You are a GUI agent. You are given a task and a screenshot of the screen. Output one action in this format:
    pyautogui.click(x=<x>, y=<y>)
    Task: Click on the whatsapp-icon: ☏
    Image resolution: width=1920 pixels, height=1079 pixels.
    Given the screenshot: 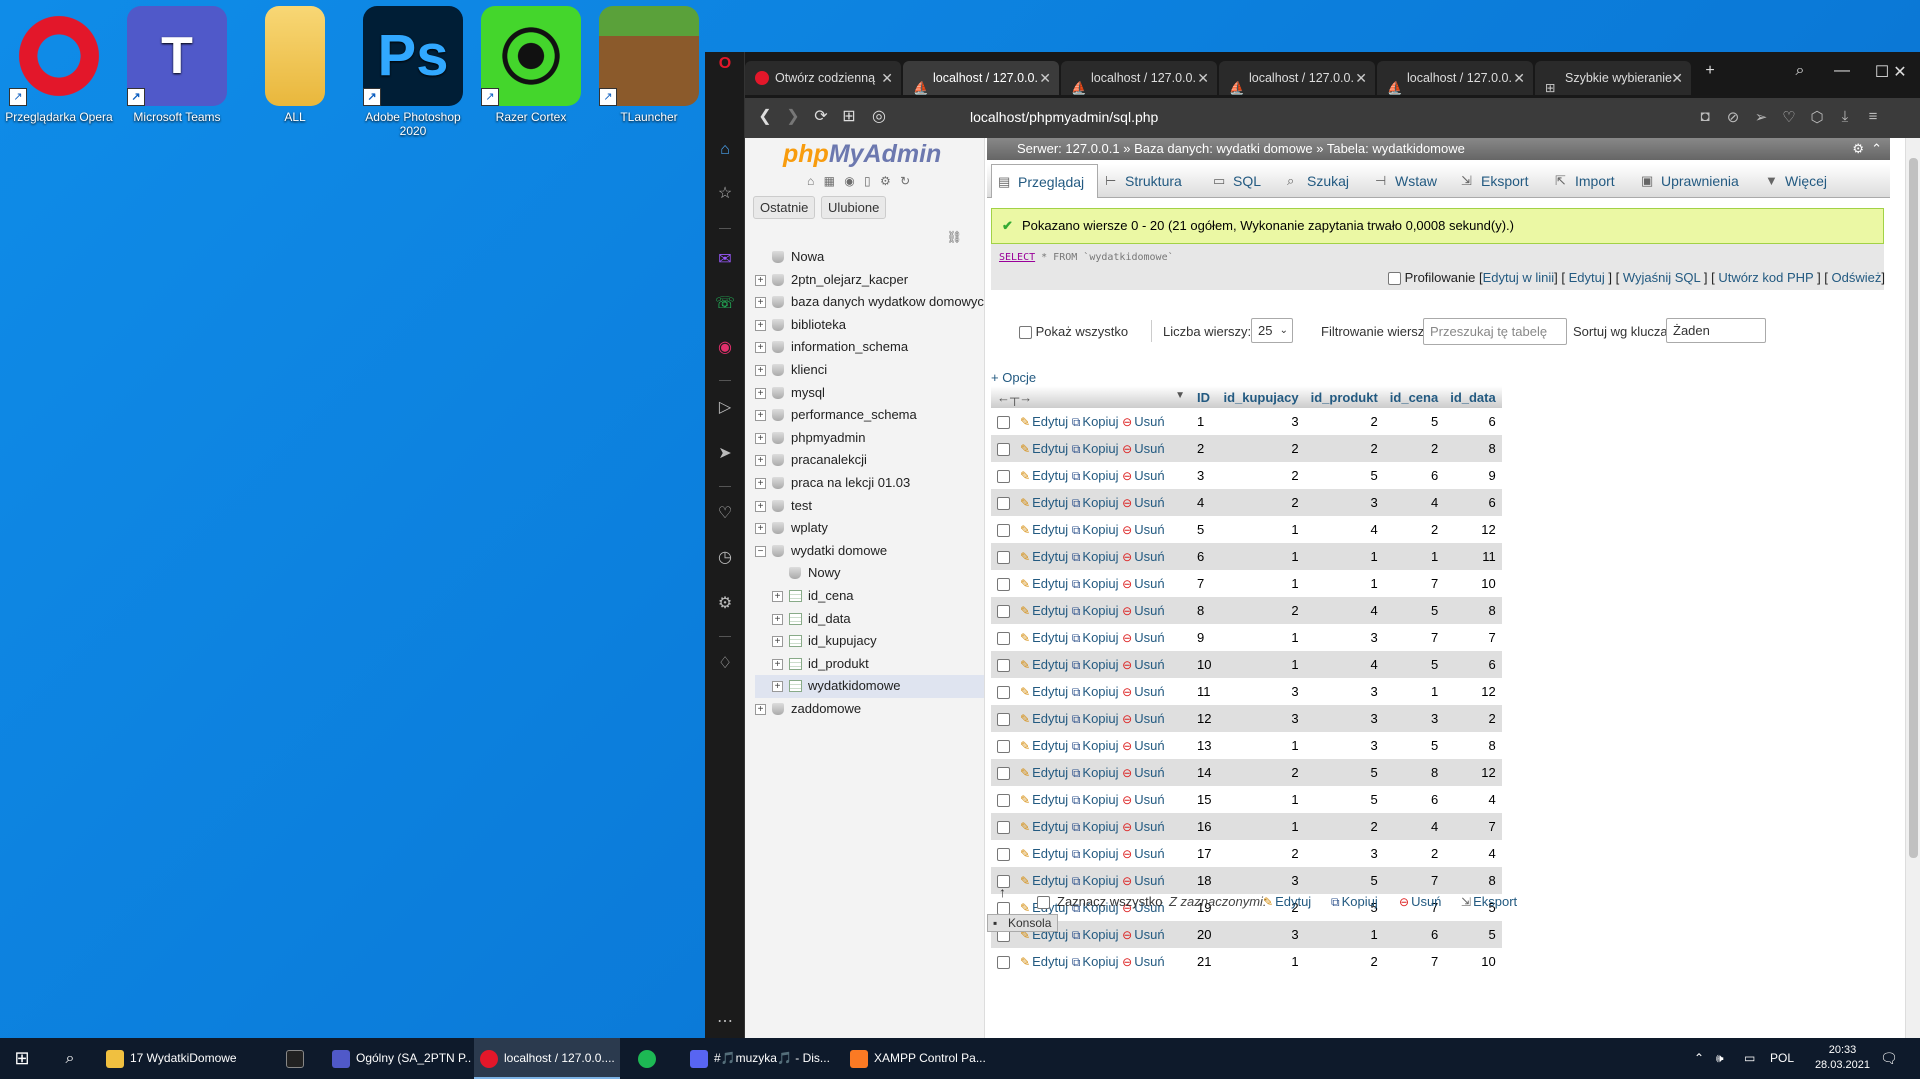 What is the action you would take?
    pyautogui.click(x=725, y=304)
    